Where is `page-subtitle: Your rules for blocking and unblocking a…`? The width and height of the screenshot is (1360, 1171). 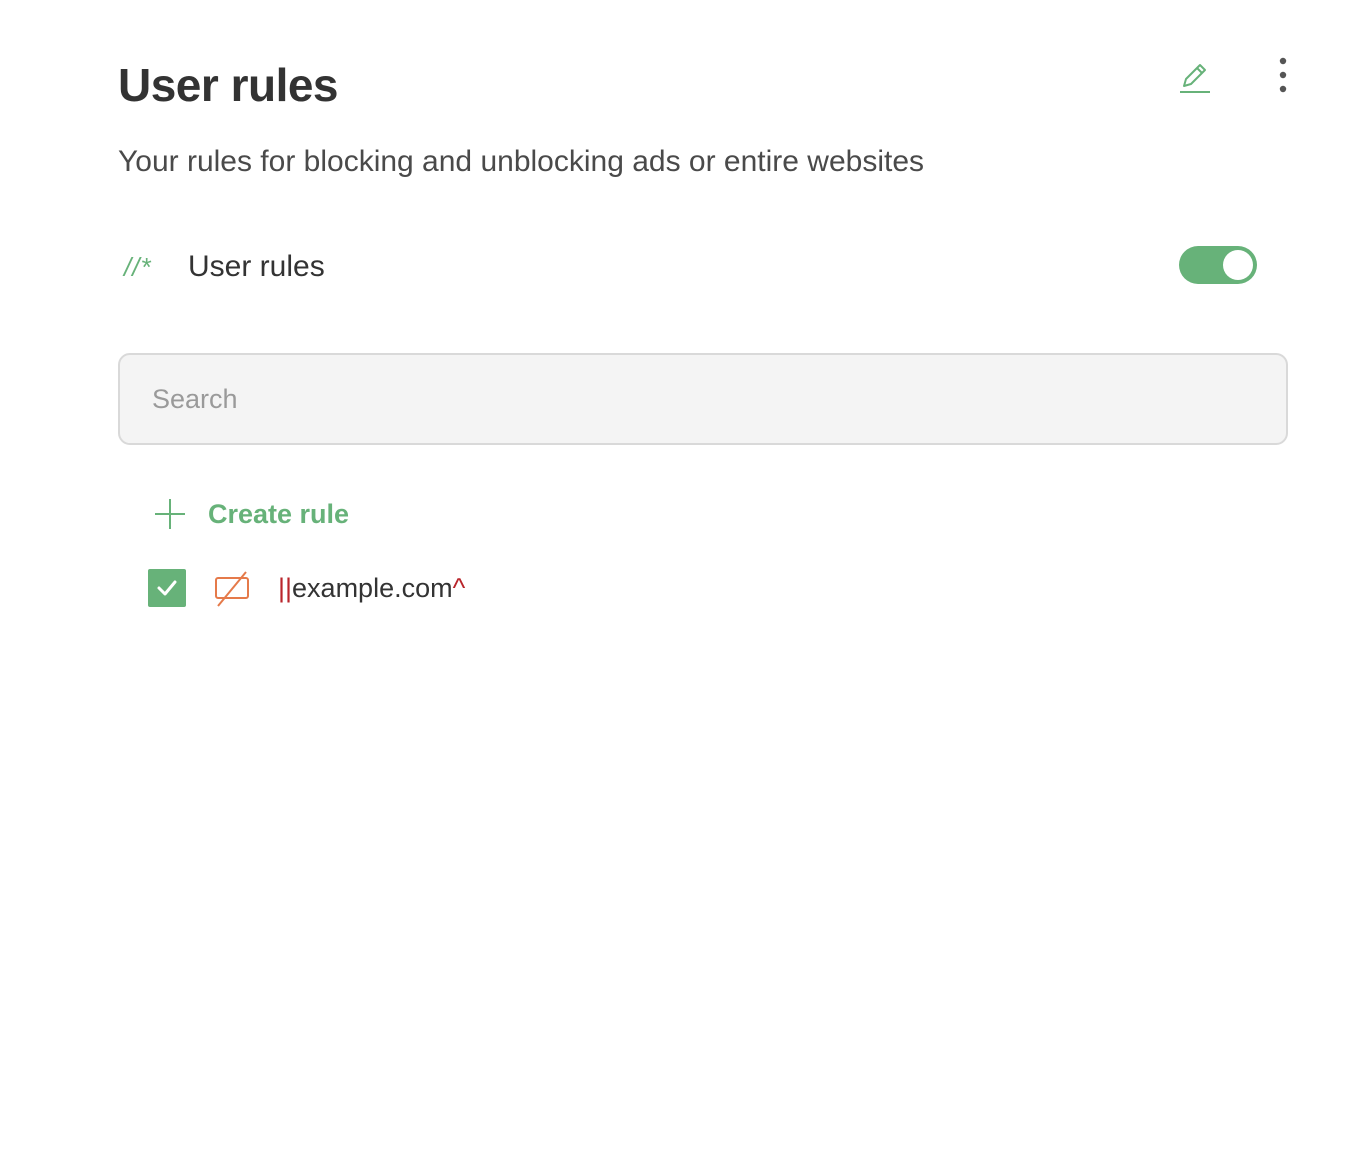 page-subtitle: Your rules for blocking and unblocking a… is located at coordinates (521, 161).